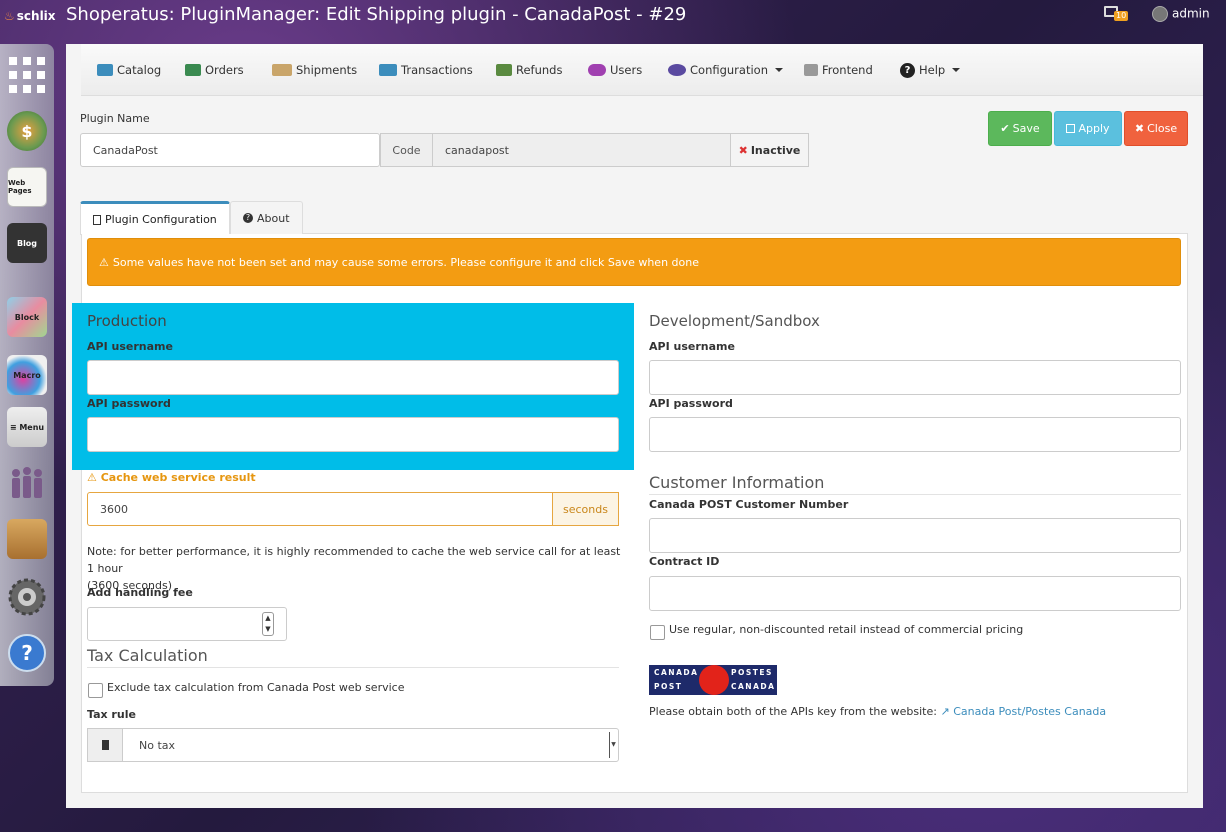 This screenshot has width=1226, height=832. Describe the element at coordinates (27, 187) in the screenshot. I see `web-pages-icon: Web Pages` at that location.